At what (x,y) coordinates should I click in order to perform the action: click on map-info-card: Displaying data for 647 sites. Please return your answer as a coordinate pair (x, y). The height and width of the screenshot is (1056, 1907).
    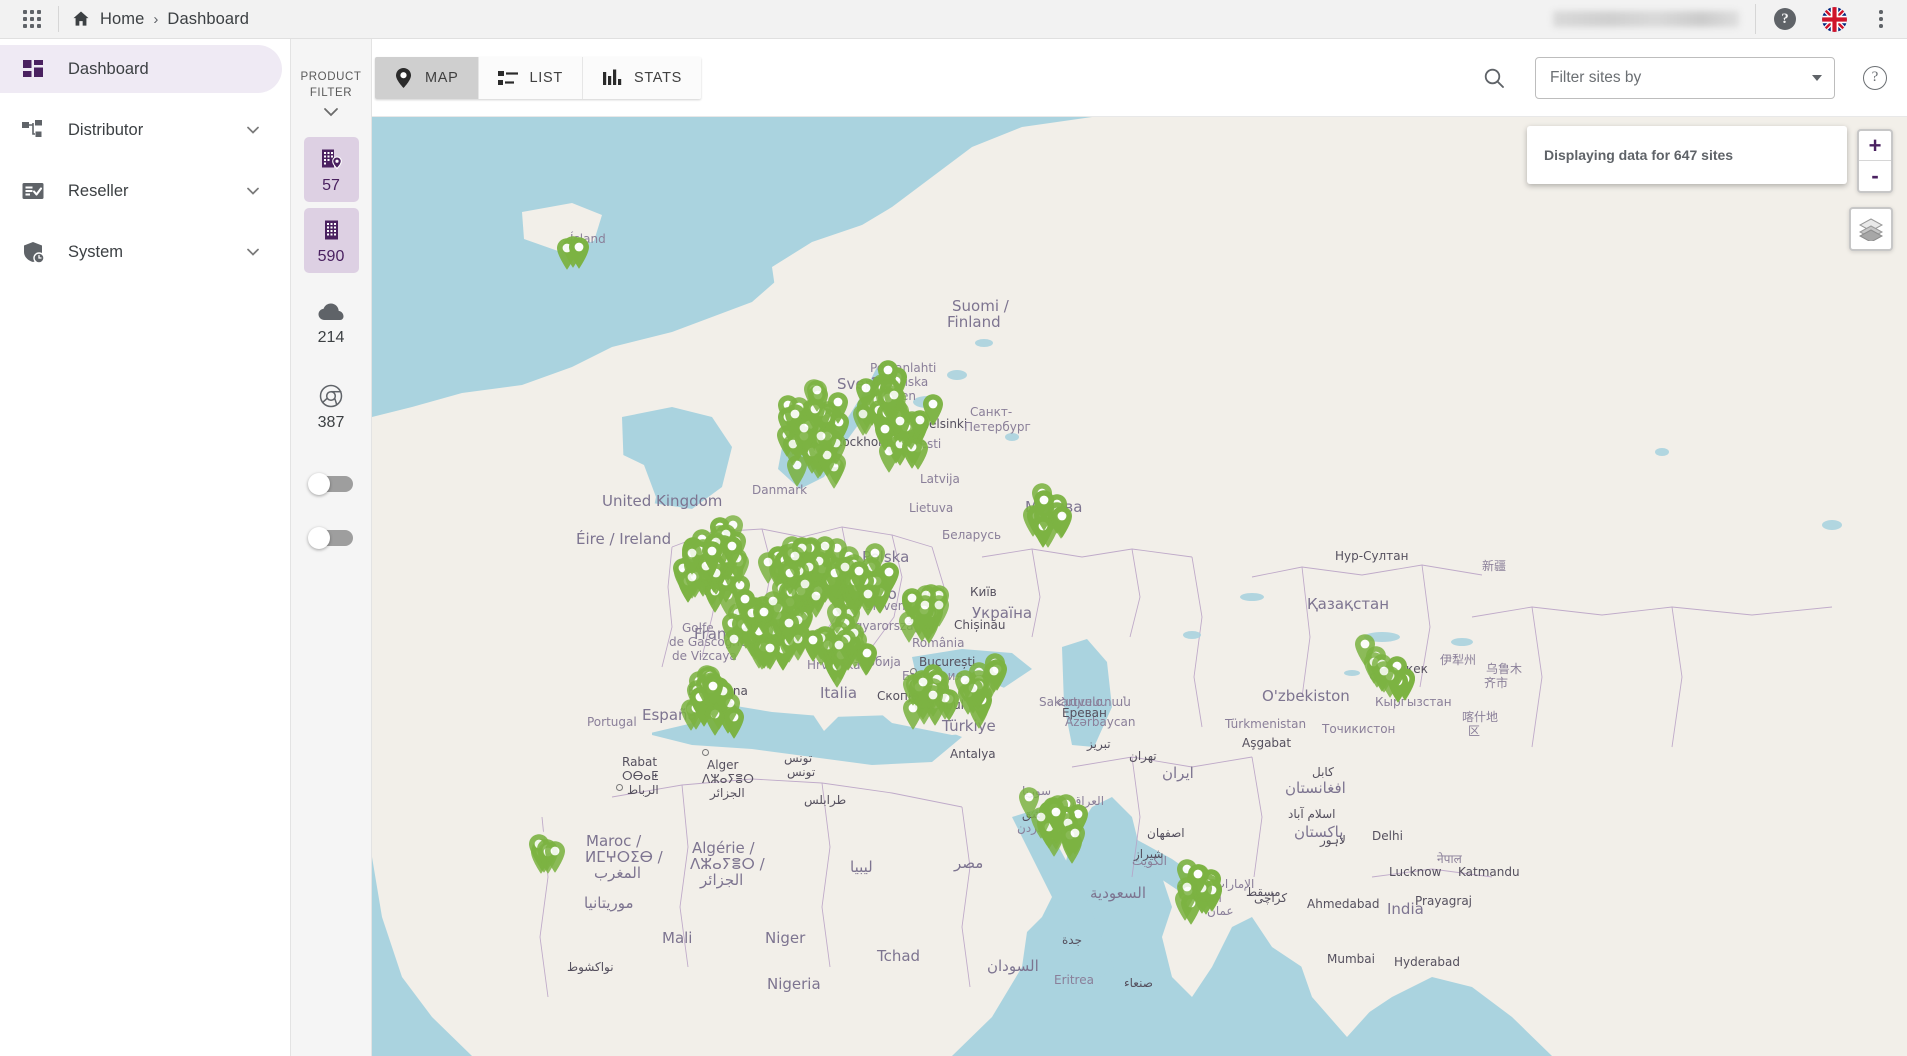
    Looking at the image, I should click on (1687, 155).